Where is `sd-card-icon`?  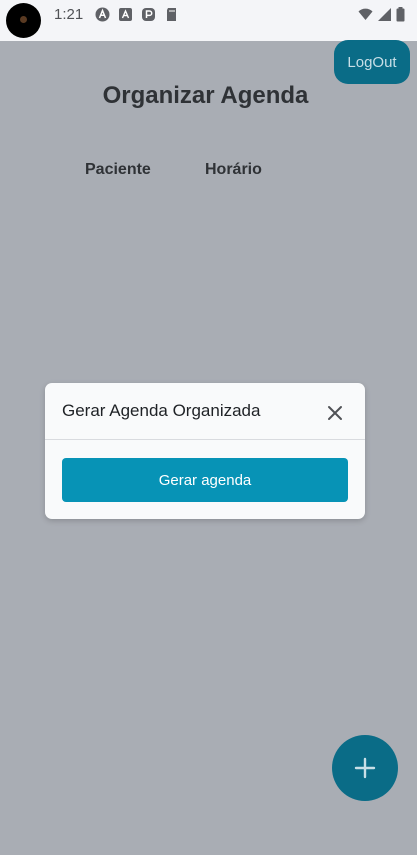 sd-card-icon is located at coordinates (171, 14).